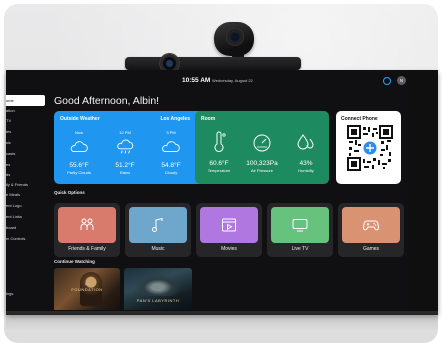 This screenshot has height=347, width=442. I want to click on sidebar-item: TV, so click(29, 120).